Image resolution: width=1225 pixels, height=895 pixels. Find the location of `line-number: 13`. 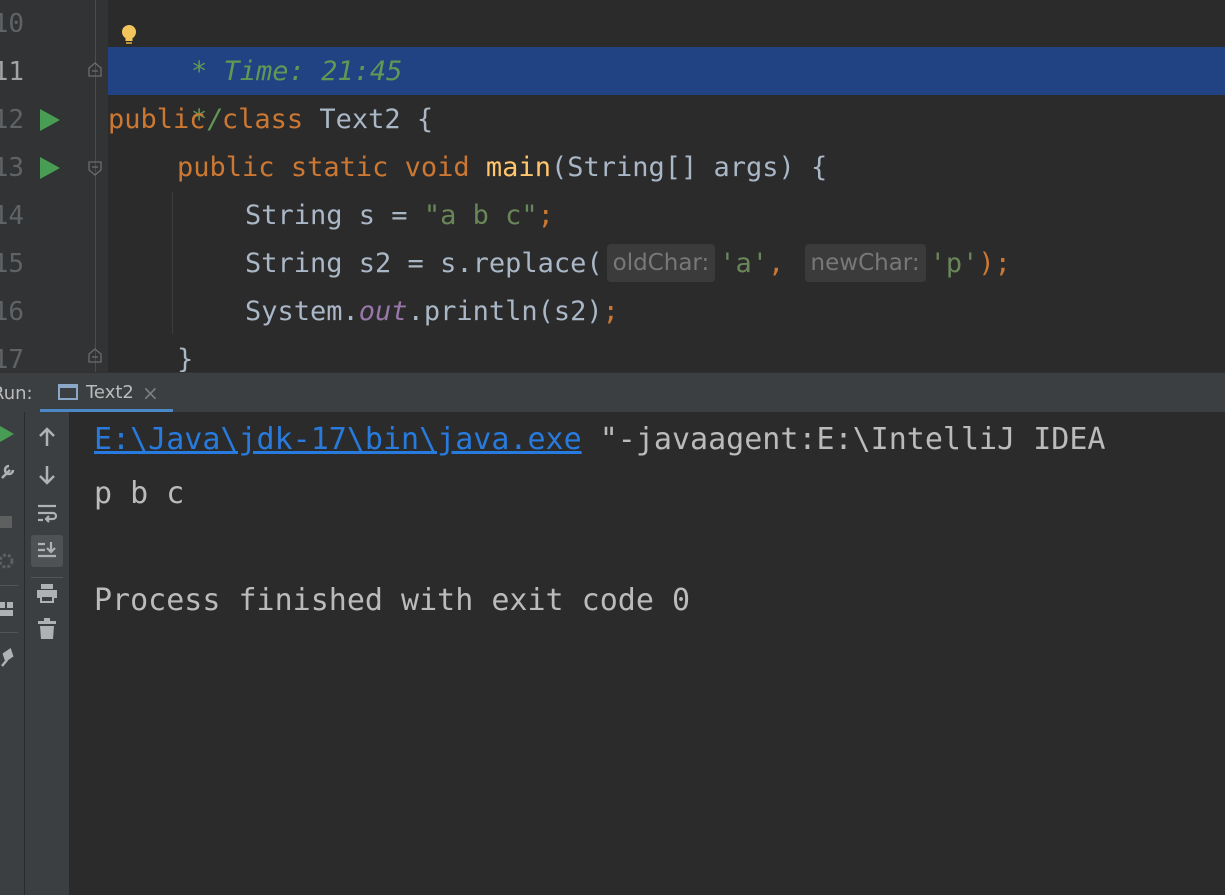

line-number: 13 is located at coordinates (12, 168).